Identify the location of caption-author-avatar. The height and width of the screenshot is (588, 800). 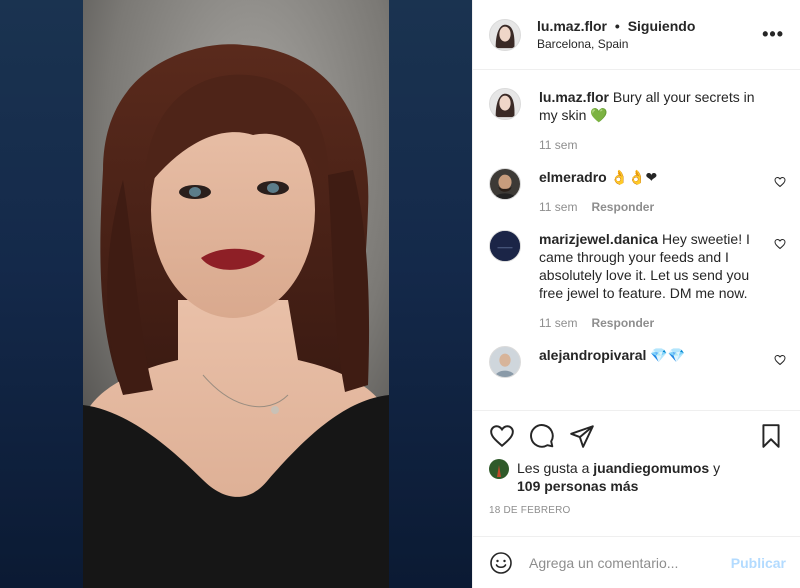
(505, 104).